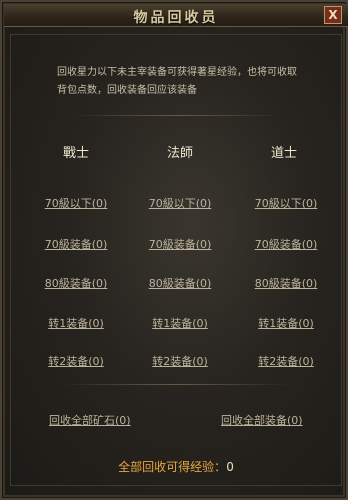 Image resolution: width=348 pixels, height=500 pixels. I want to click on taoist-below-70-link: 70級以下(0), so click(286, 203).